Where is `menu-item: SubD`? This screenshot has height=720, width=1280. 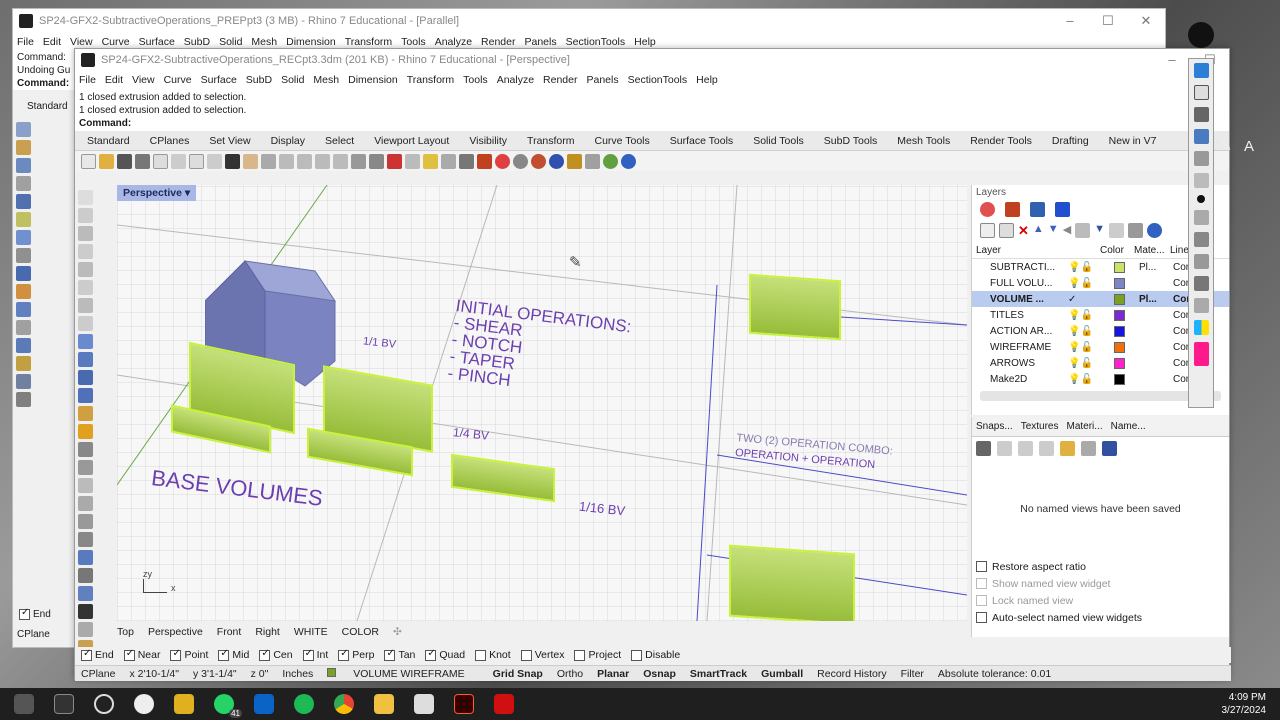
menu-item: SubD is located at coordinates (197, 42).